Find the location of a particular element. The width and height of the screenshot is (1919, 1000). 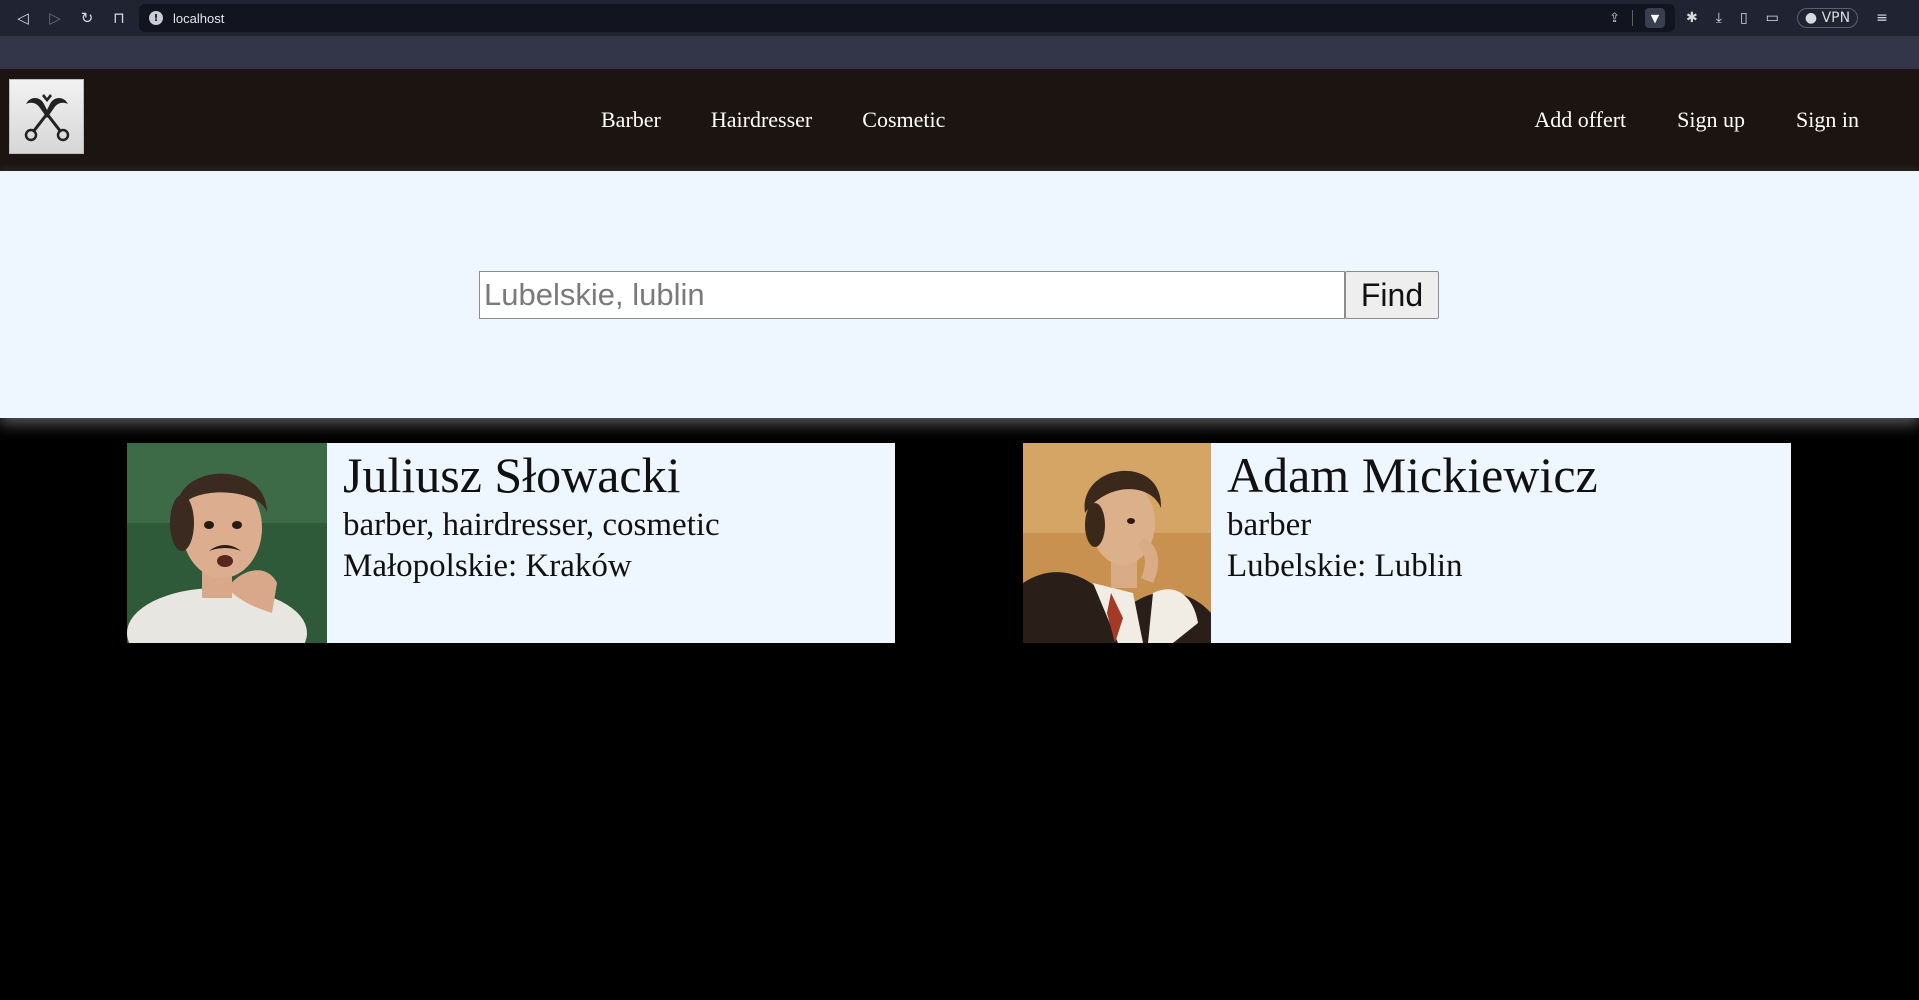

info-icon: ! is located at coordinates (156, 18).